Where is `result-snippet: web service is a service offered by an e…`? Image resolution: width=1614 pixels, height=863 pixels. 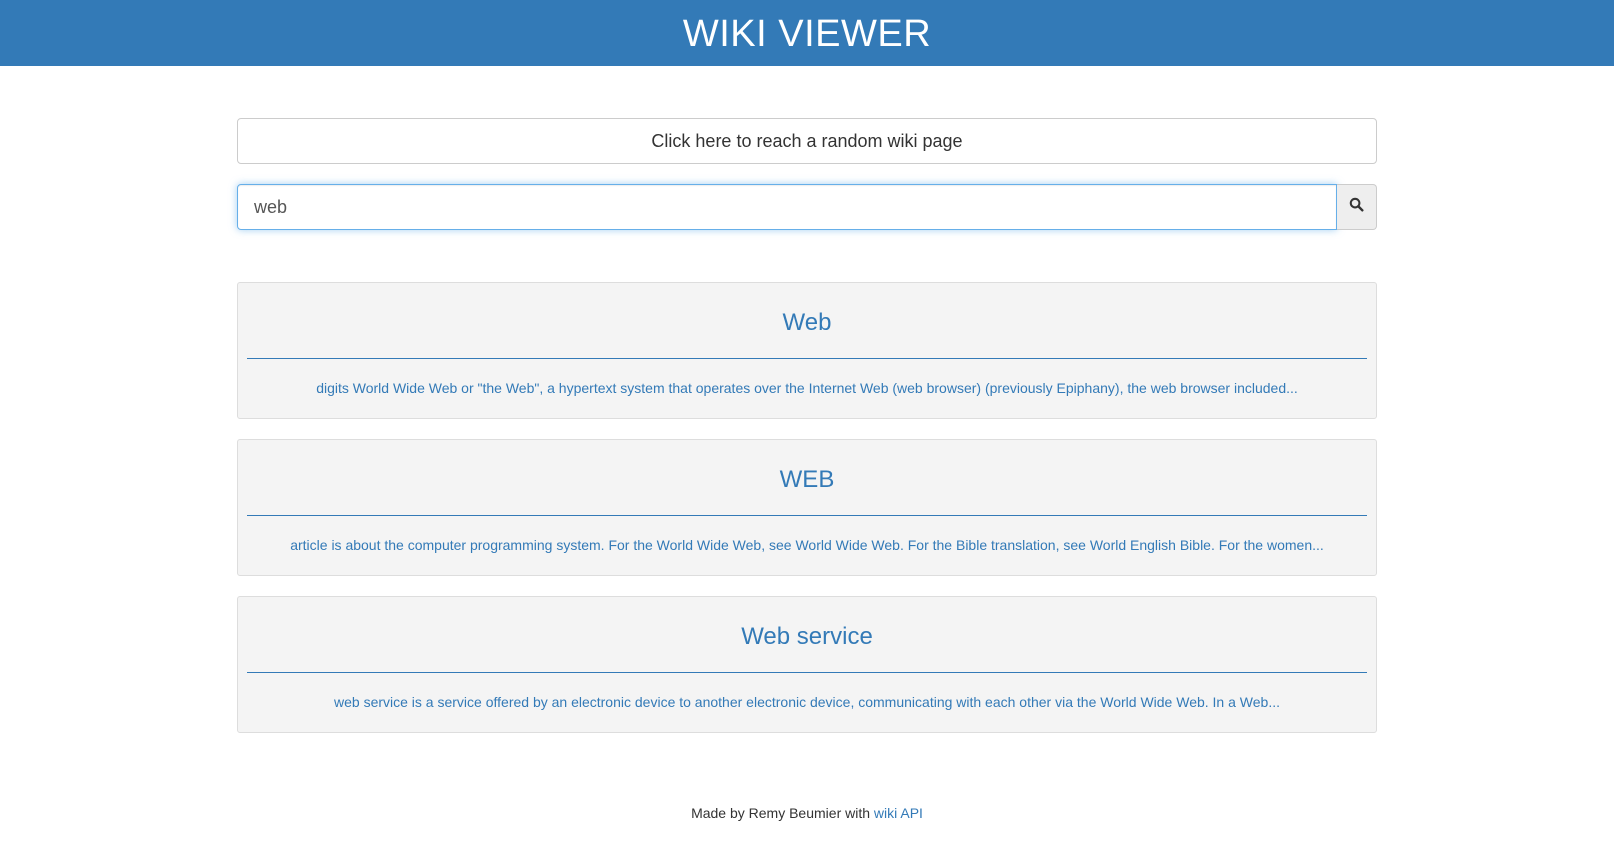
result-snippet: web service is a service offered by an e… is located at coordinates (807, 702).